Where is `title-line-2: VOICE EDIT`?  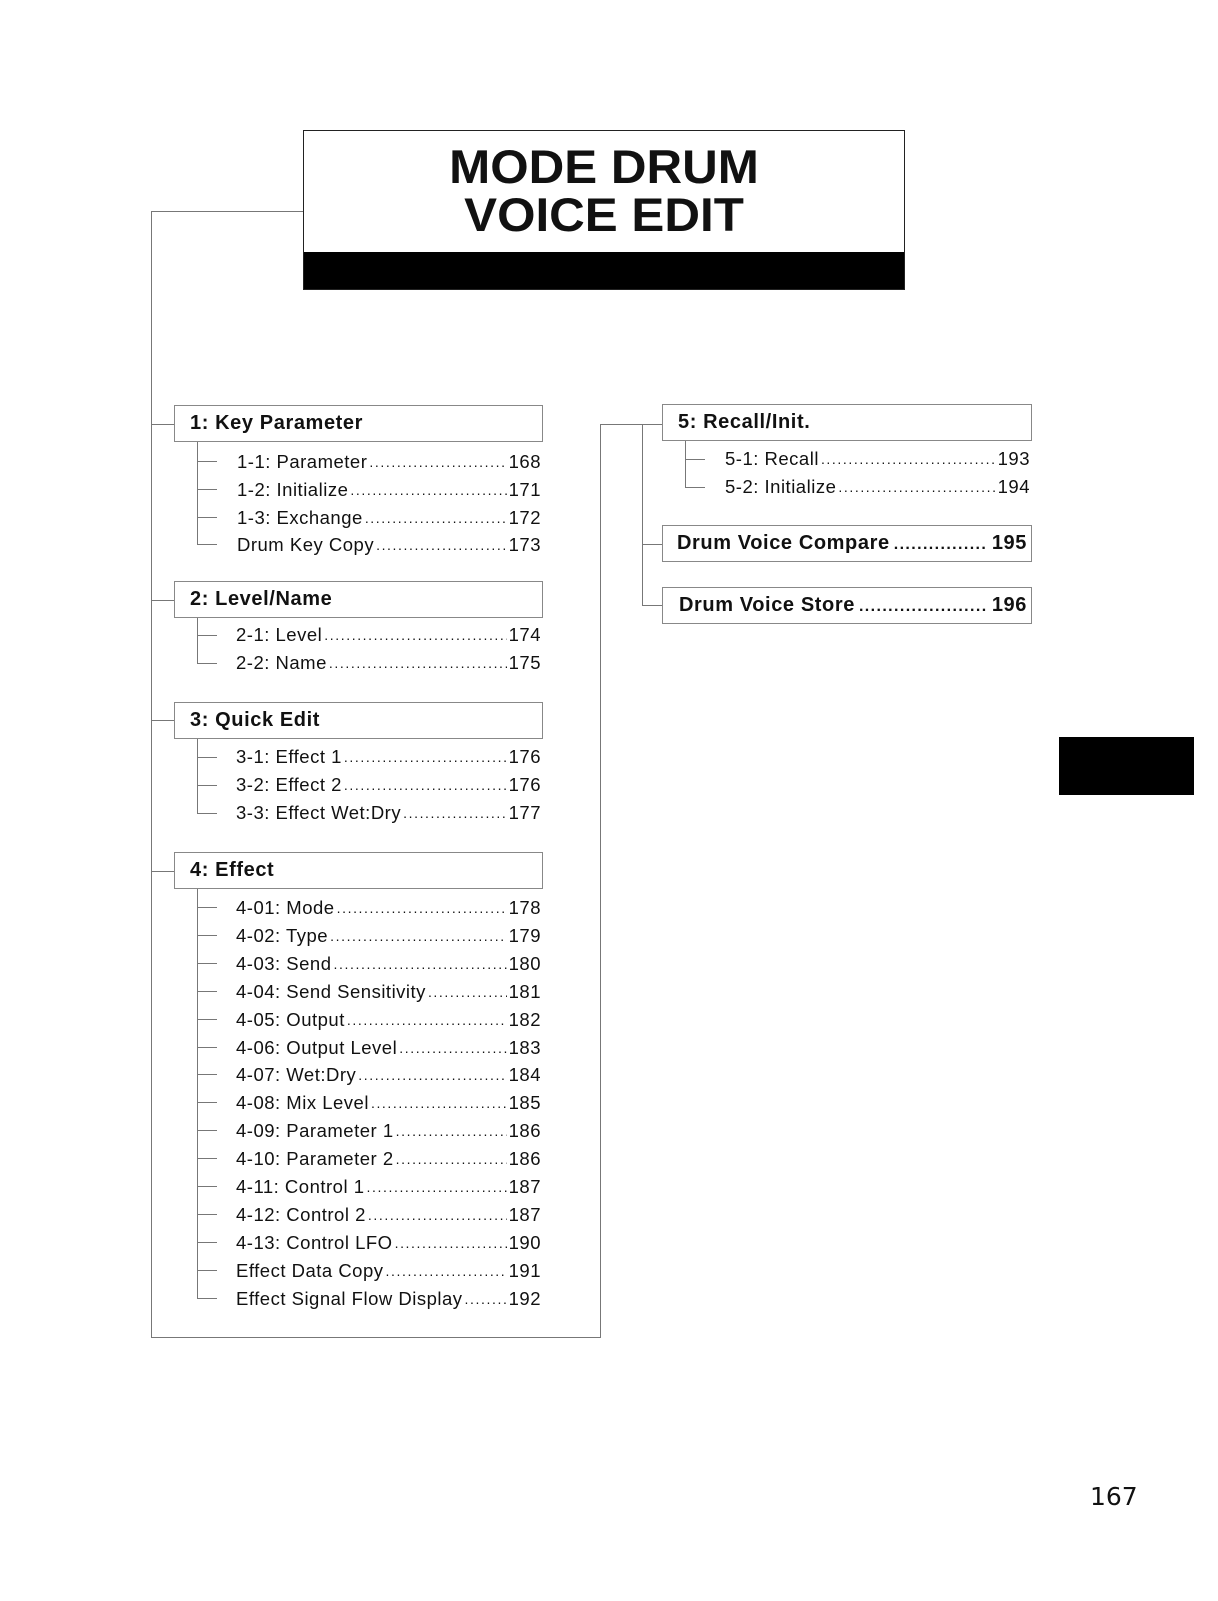 title-line-2: VOICE EDIT is located at coordinates (604, 214).